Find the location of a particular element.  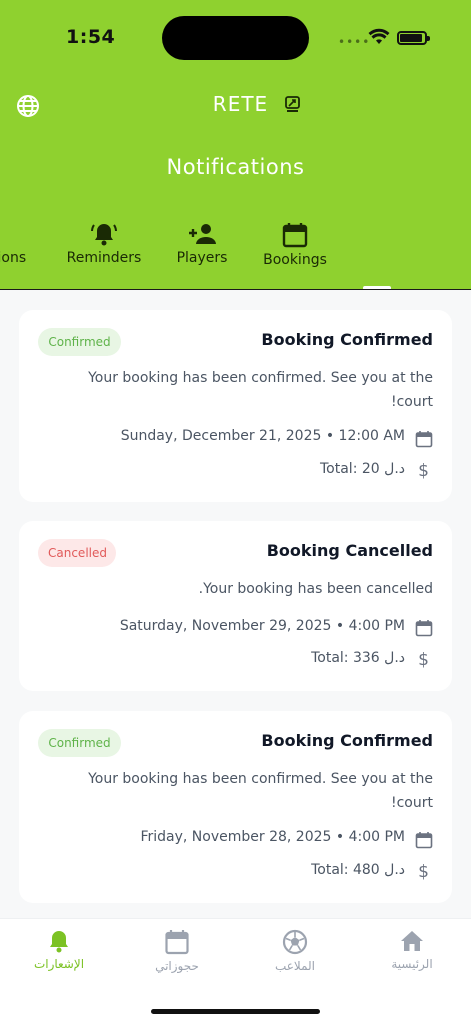

notification-message: Your booking has been cancelled. is located at coordinates (315, 589).